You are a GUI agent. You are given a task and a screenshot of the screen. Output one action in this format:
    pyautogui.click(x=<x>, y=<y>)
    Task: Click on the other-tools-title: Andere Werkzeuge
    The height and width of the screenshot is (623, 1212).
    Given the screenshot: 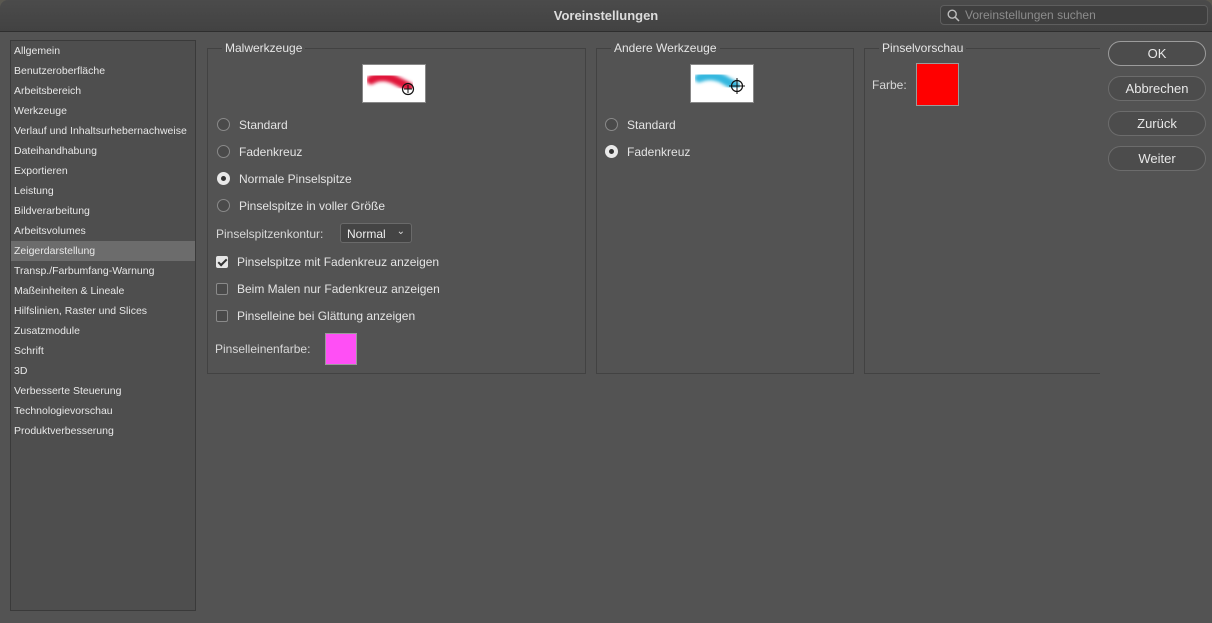 What is the action you would take?
    pyautogui.click(x=665, y=48)
    